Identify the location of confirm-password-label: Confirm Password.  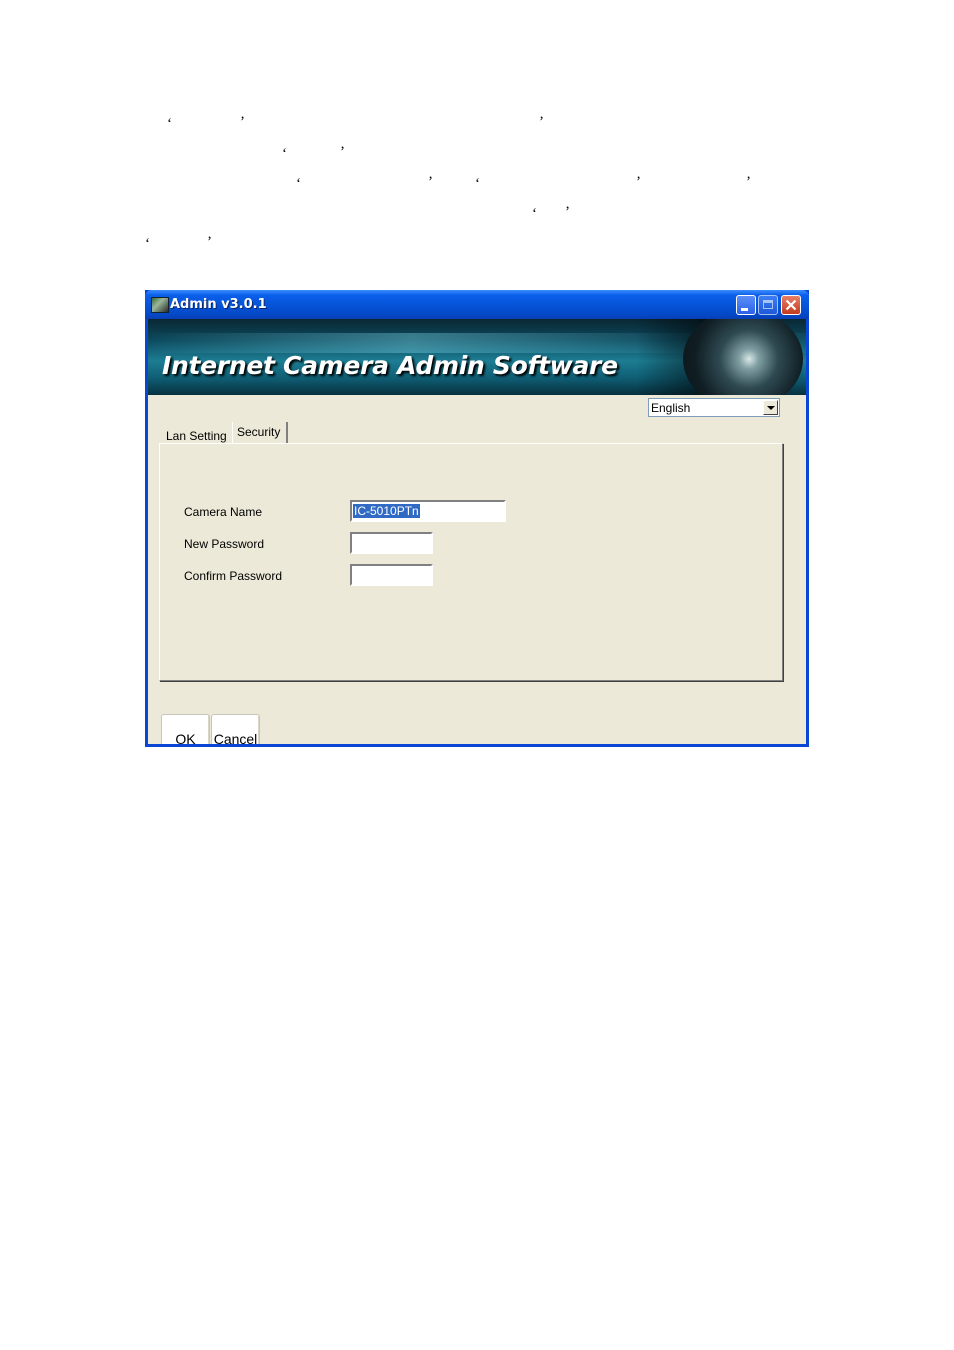
(233, 576).